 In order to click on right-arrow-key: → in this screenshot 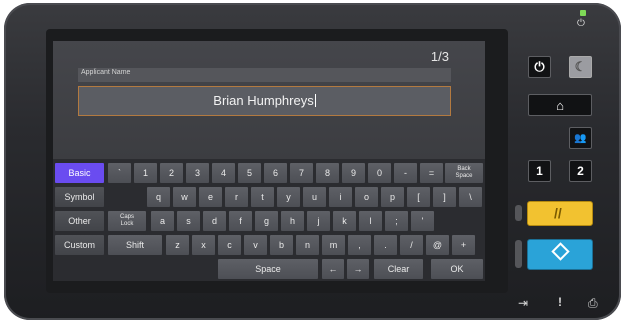, I will do `click(358, 269)`.